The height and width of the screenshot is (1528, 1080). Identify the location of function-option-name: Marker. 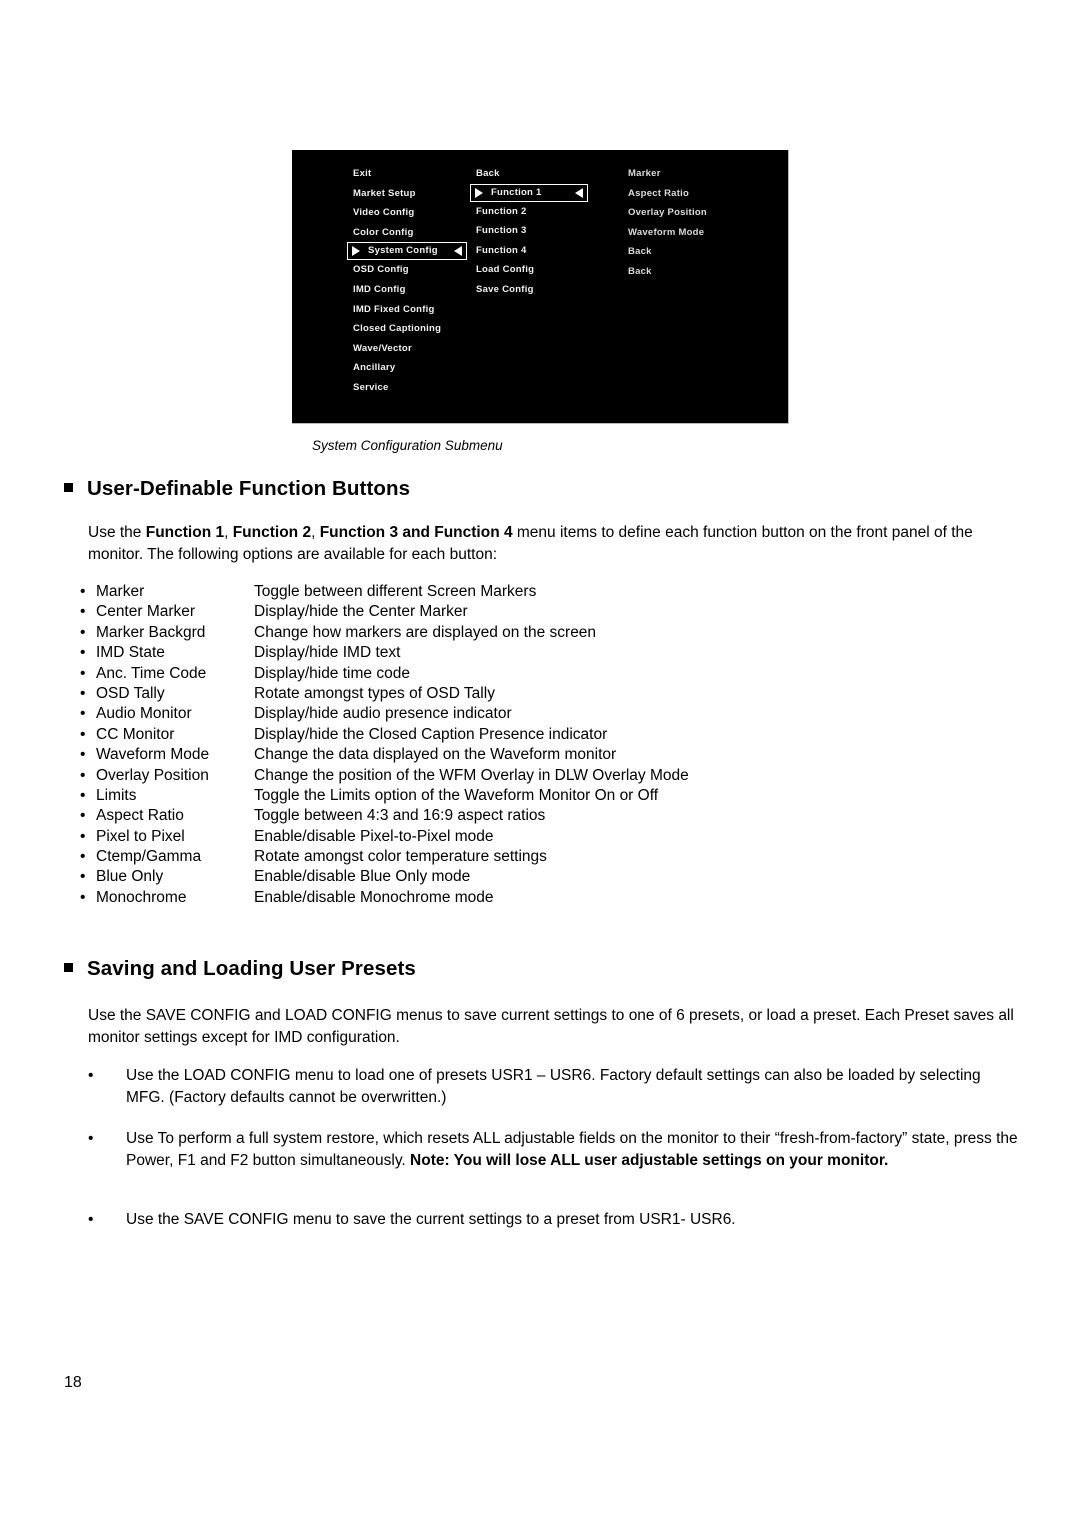
(120, 591).